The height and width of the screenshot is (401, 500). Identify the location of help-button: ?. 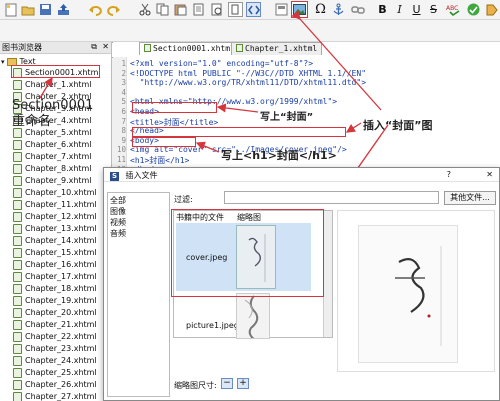
(449, 174).